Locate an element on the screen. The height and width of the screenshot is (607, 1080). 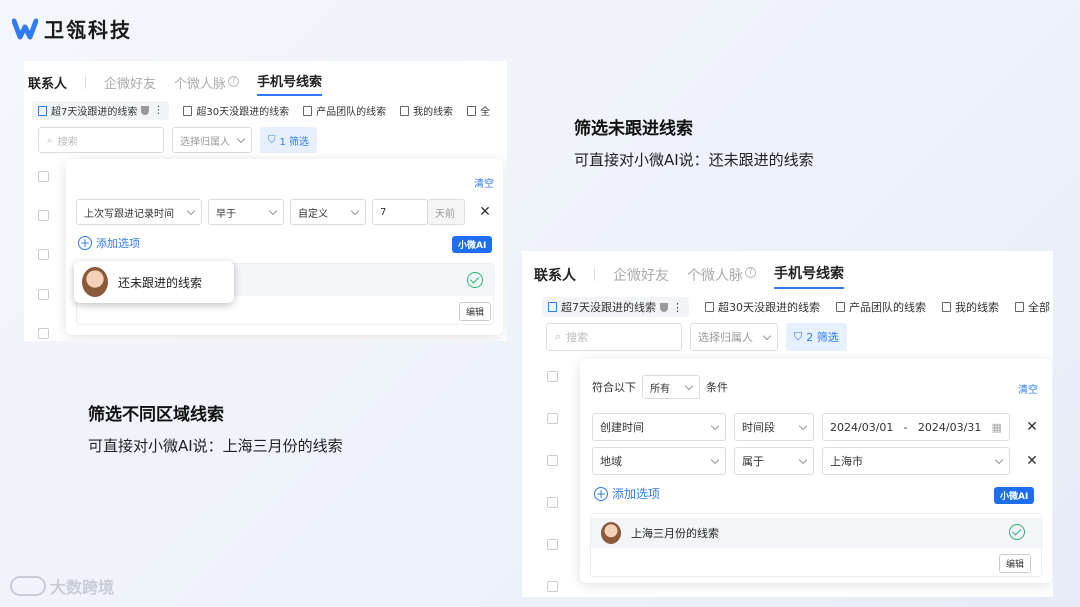
mode-select: 自定义 is located at coordinates (328, 212).